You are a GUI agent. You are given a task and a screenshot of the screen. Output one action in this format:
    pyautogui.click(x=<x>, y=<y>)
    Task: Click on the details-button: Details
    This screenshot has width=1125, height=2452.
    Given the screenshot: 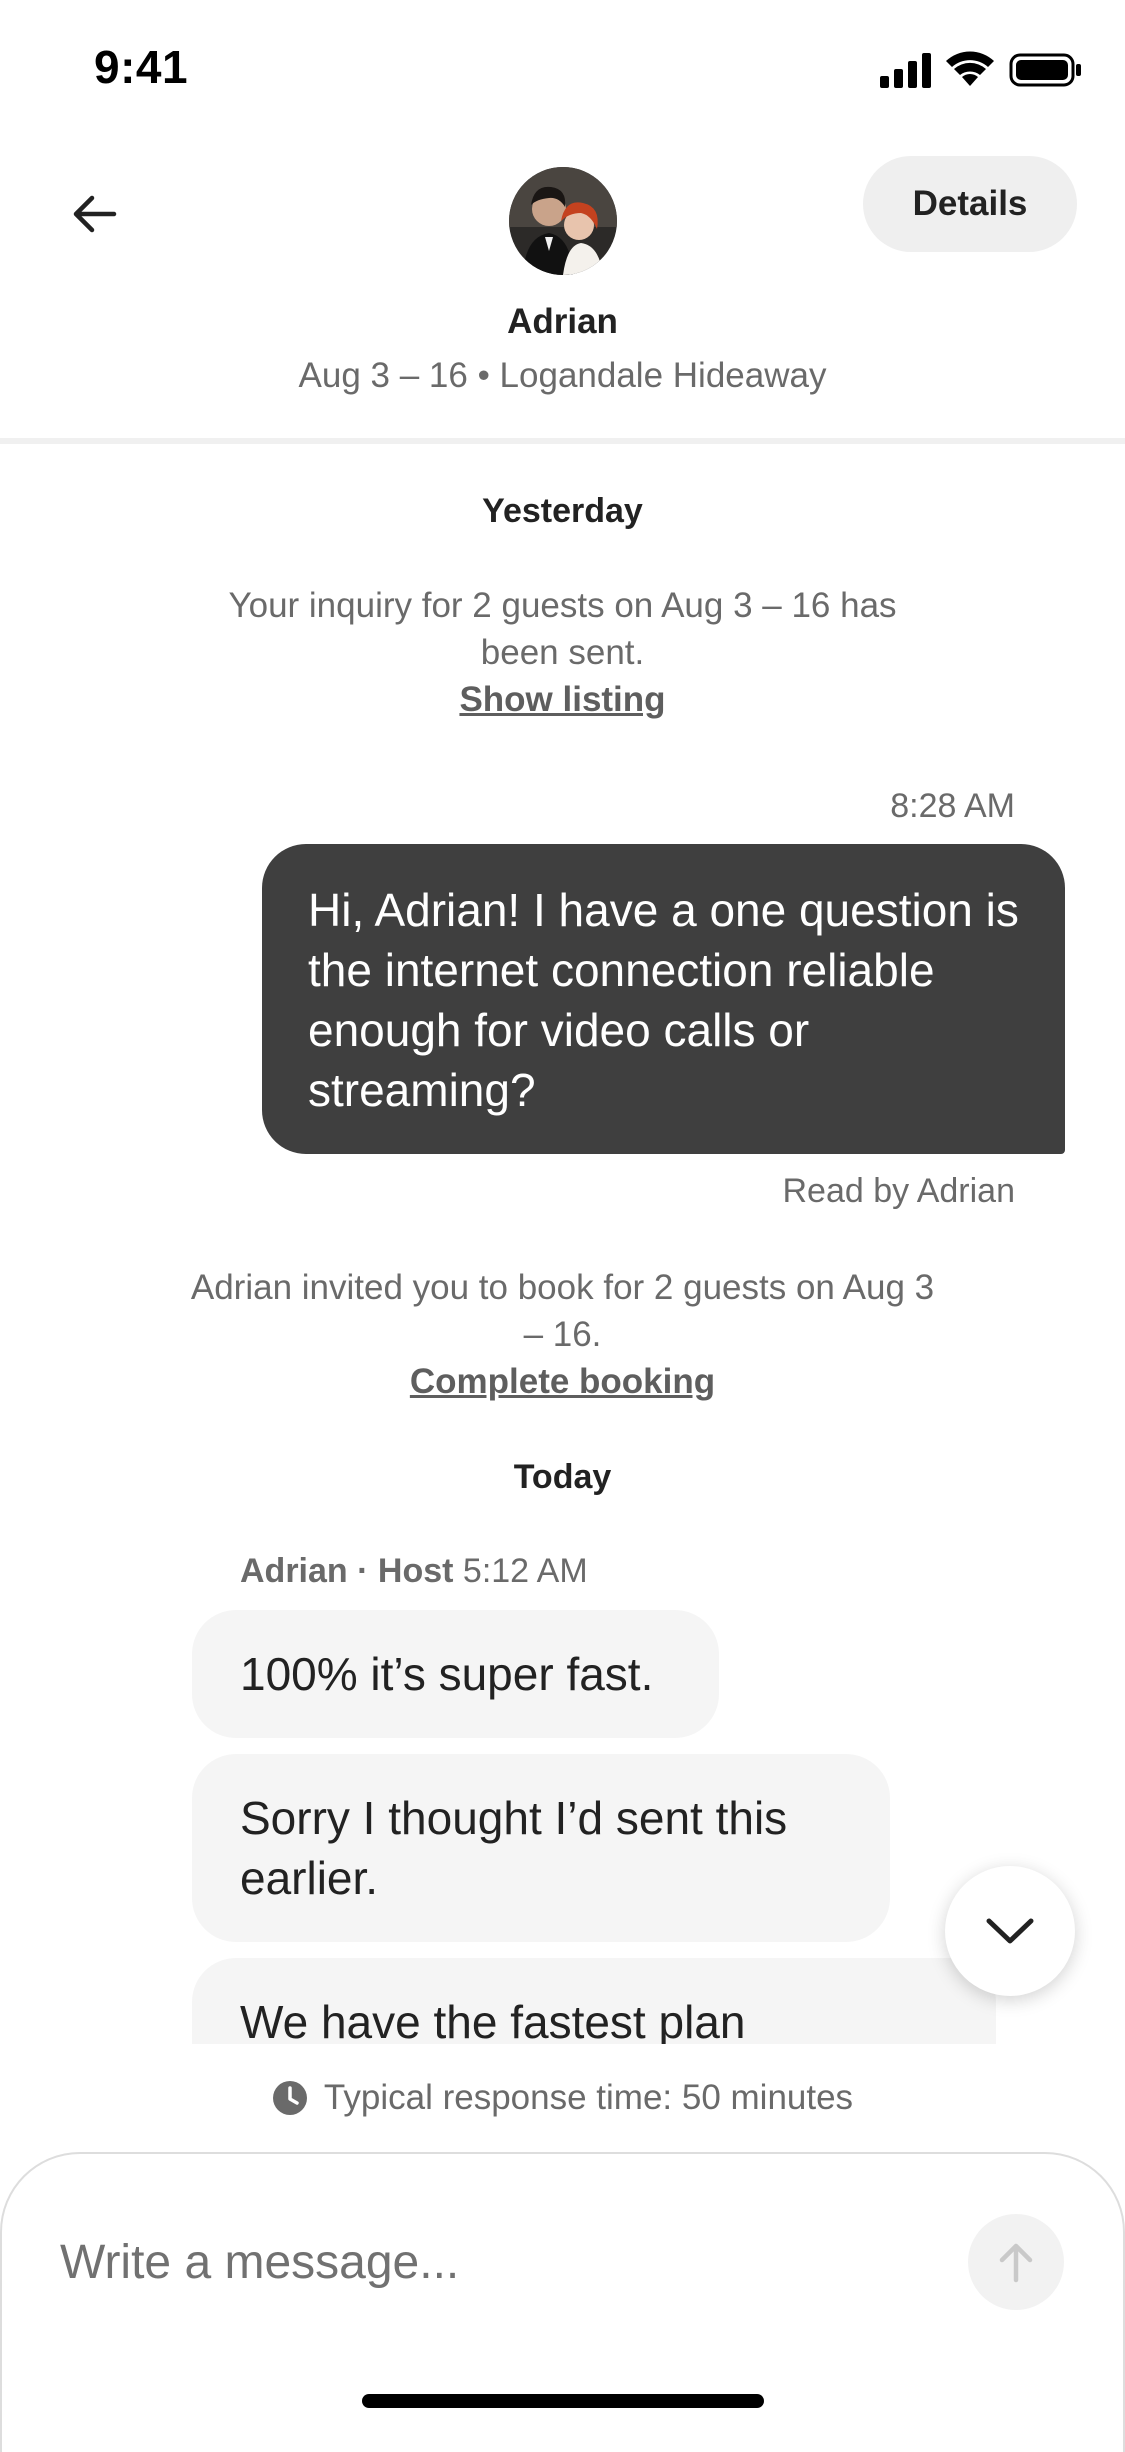 What is the action you would take?
    pyautogui.click(x=970, y=204)
    